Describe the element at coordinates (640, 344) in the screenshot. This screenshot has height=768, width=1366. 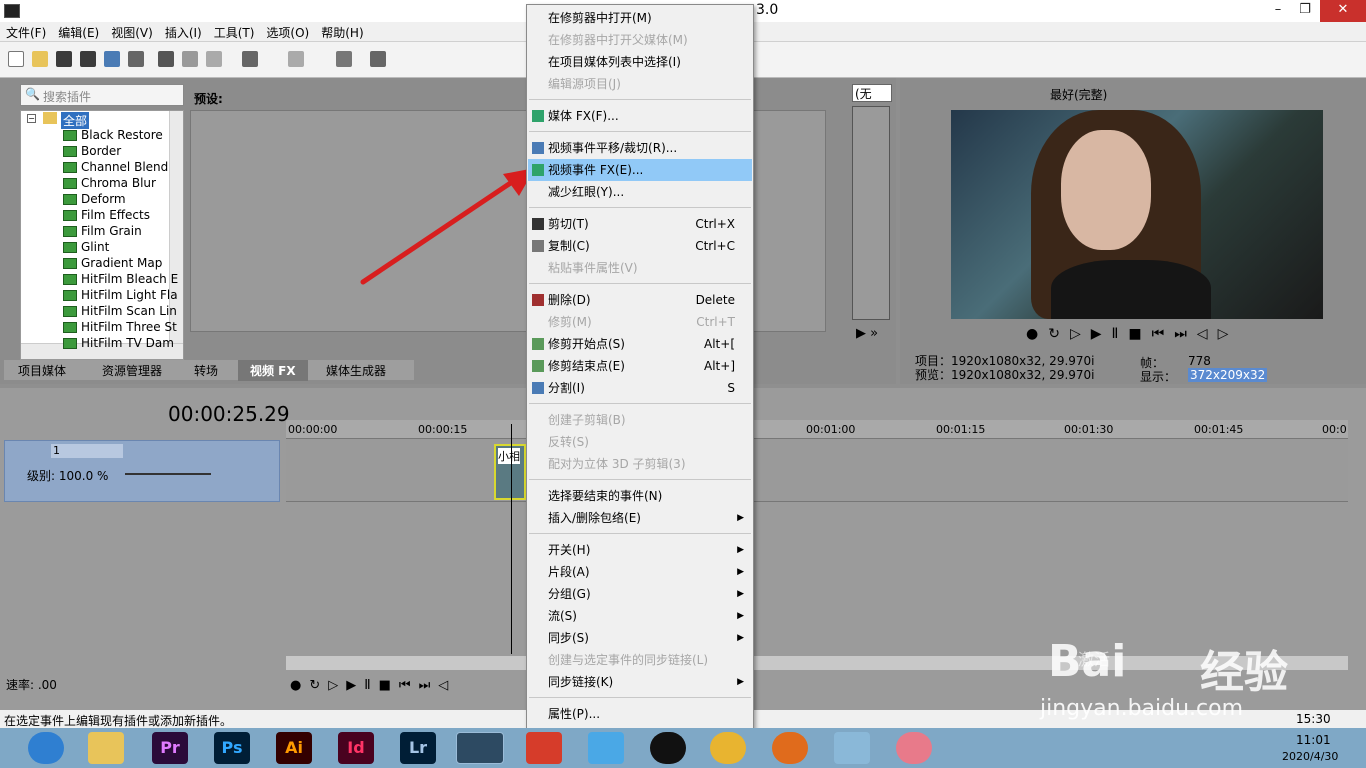
I see `context-menu-item: 修剪开始点(S) Alt+[` at that location.